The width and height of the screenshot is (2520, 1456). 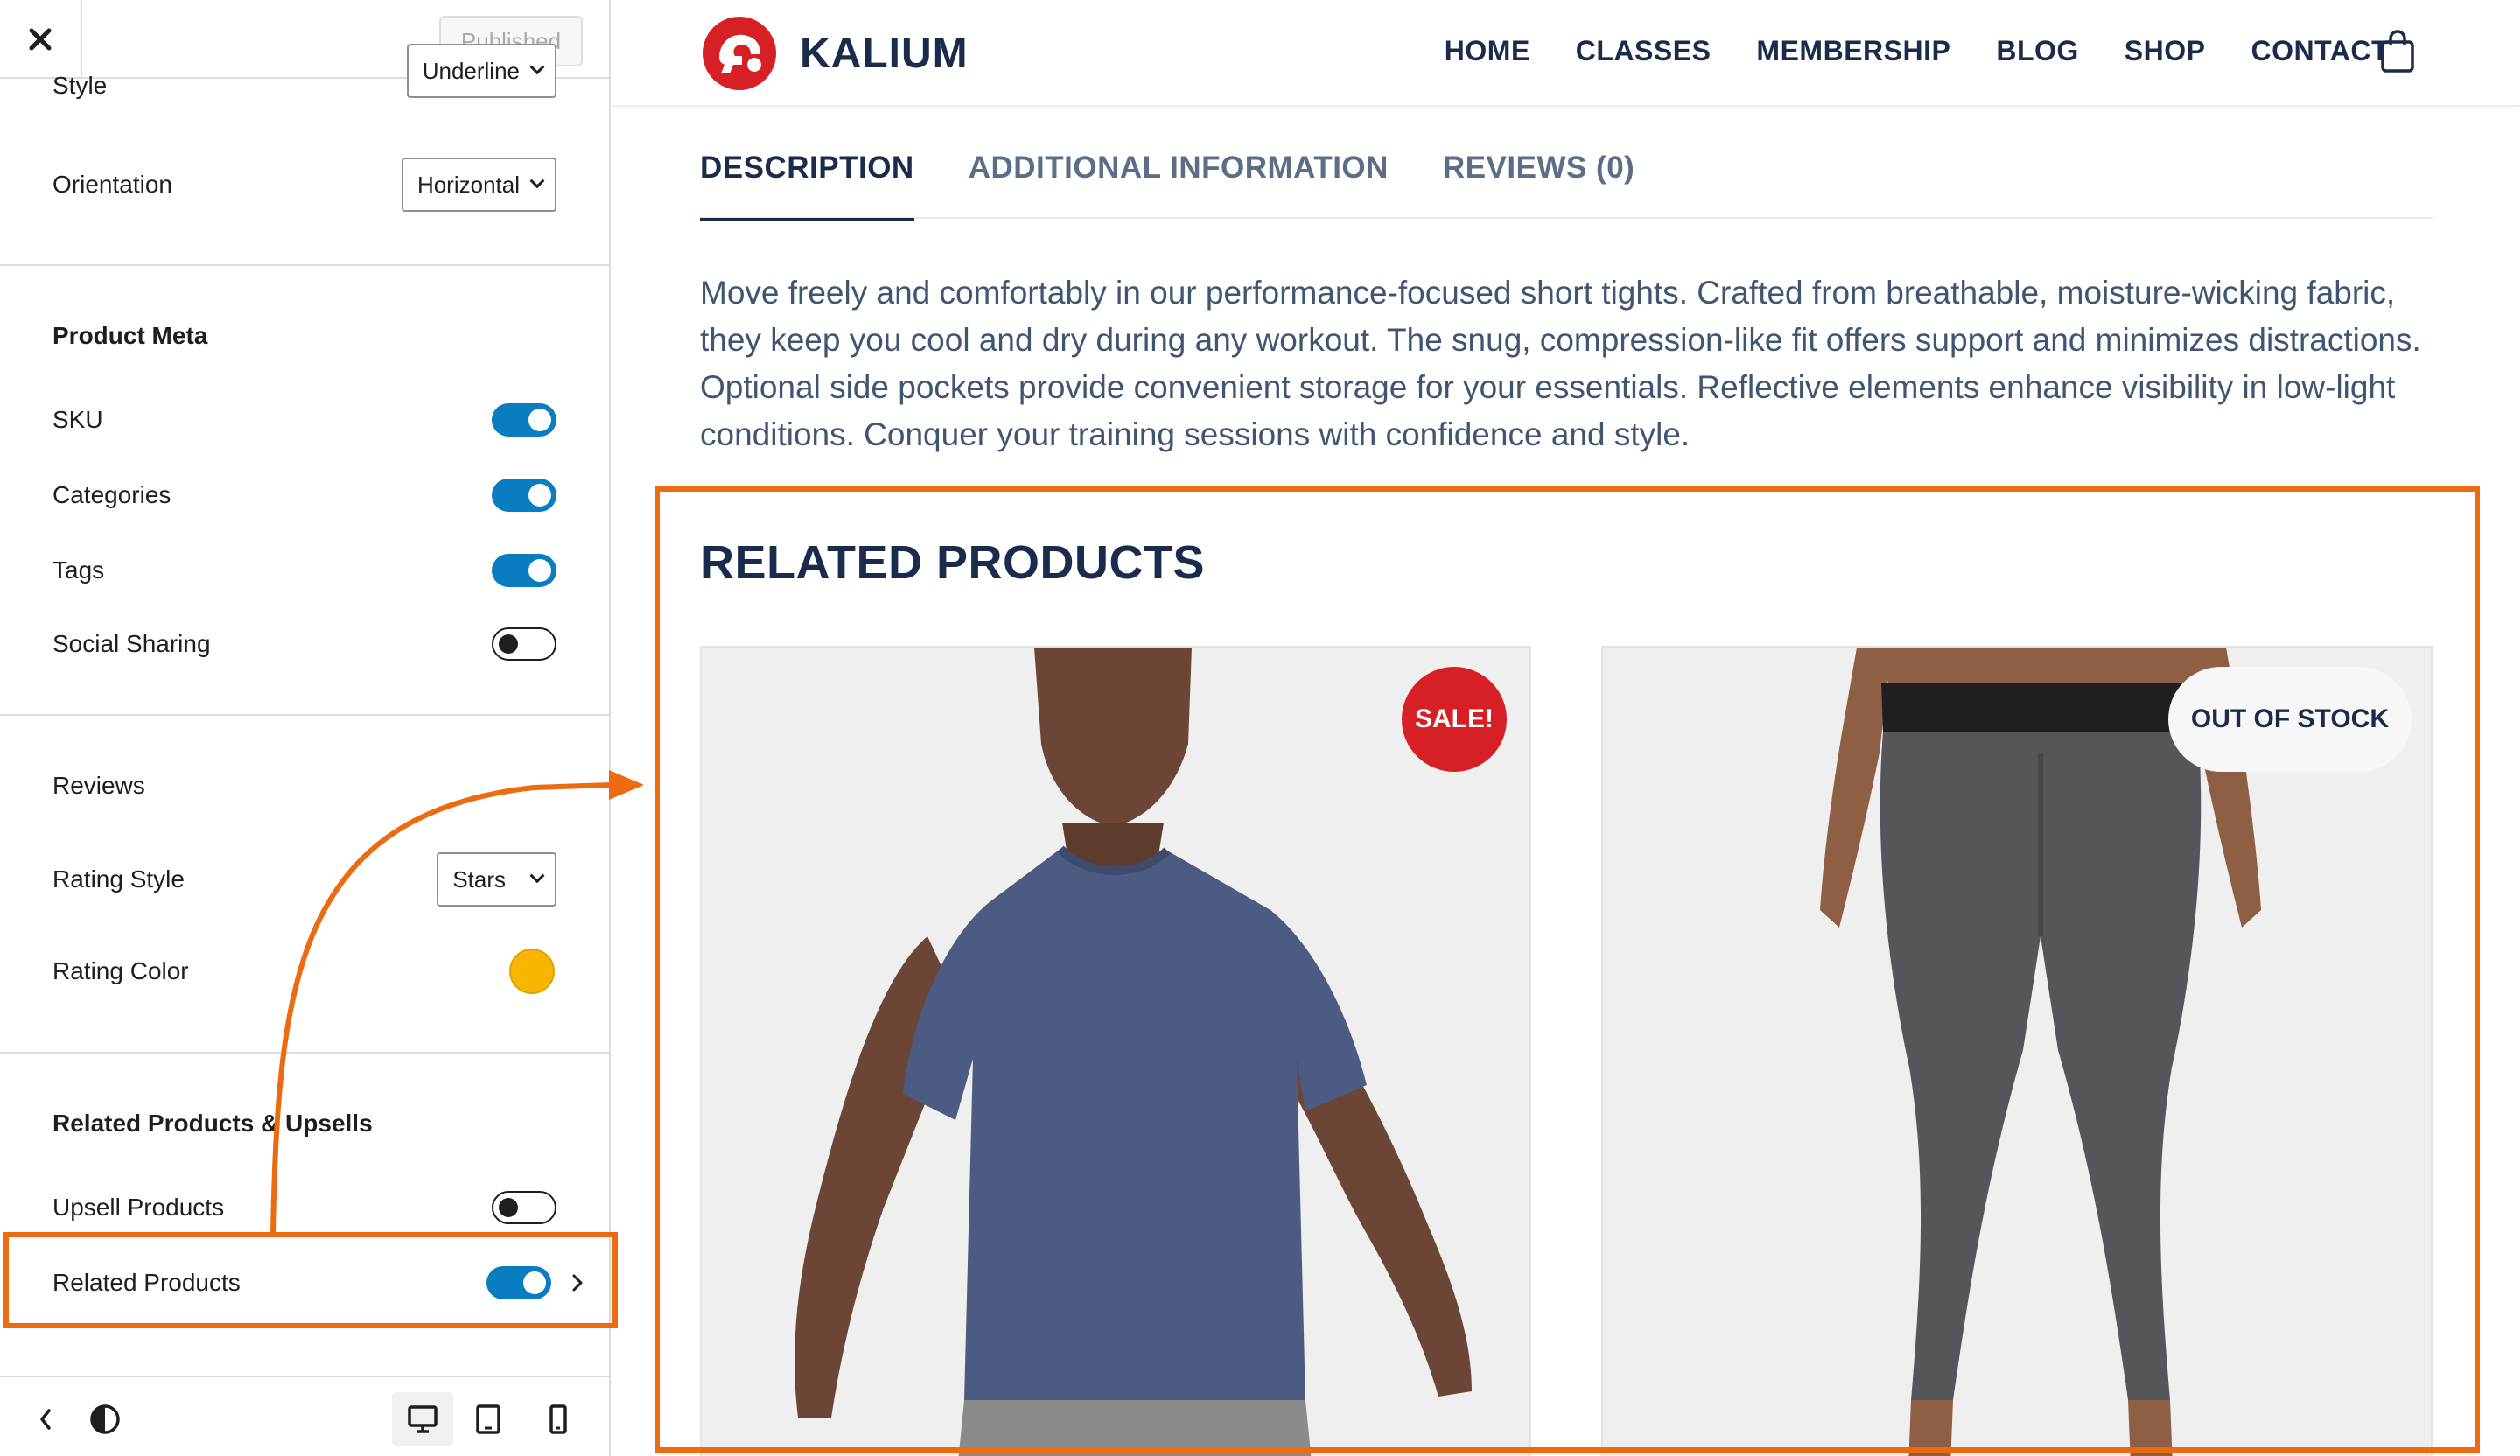 I want to click on annotation-arrow, so click(x=457, y=1001).